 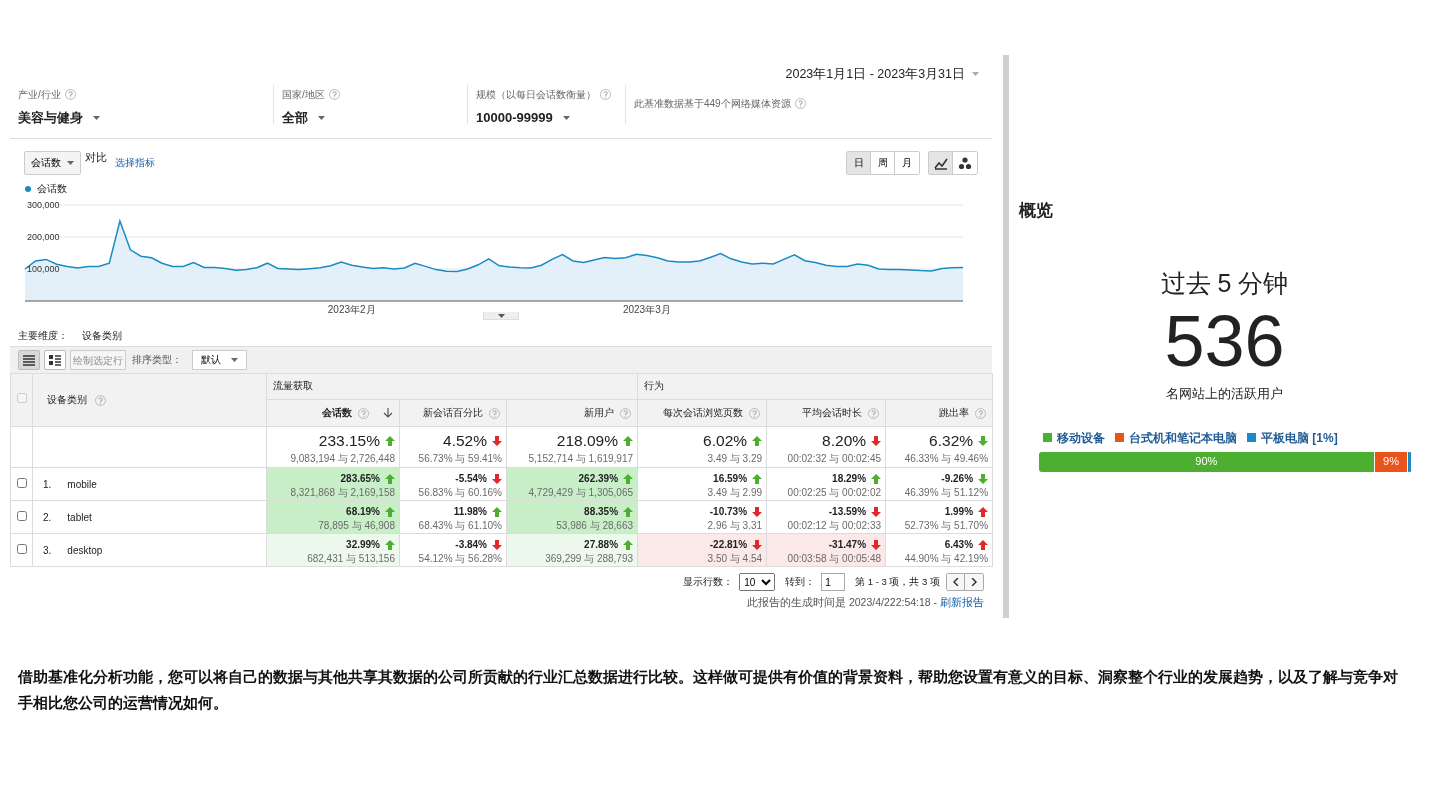 What do you see at coordinates (946, 559) in the screenshot?
I see `comparison-text: 44.90% 与 42.19%` at bounding box center [946, 559].